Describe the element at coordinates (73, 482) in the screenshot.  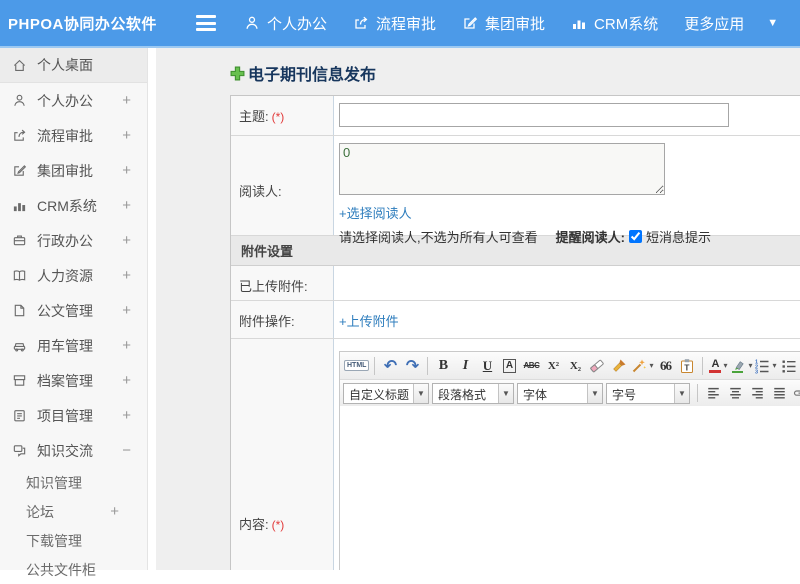
I see `sidebar-subitem-knowledge-mgmt: 知识管理` at that location.